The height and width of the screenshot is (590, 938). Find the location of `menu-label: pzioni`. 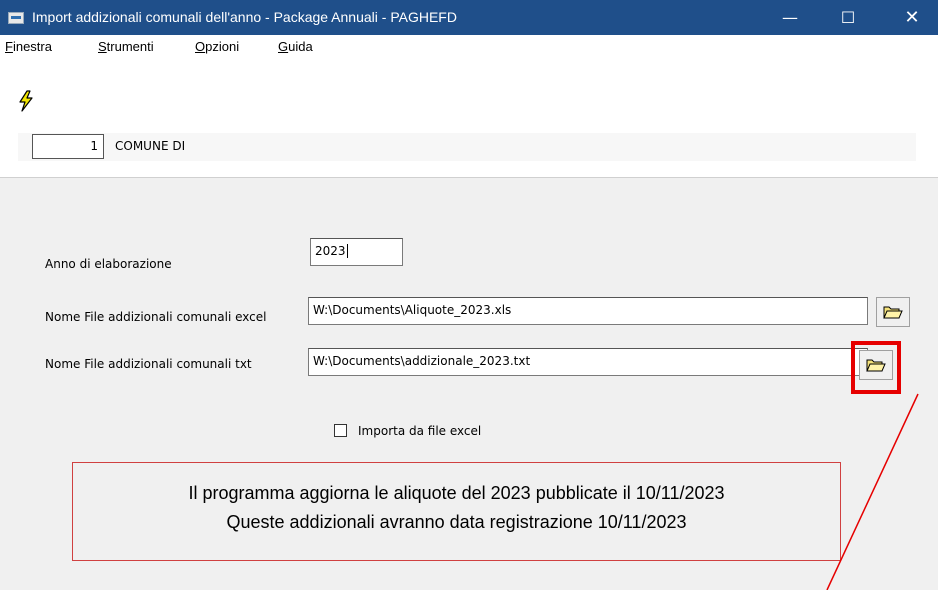

menu-label: pzioni is located at coordinates (222, 46).